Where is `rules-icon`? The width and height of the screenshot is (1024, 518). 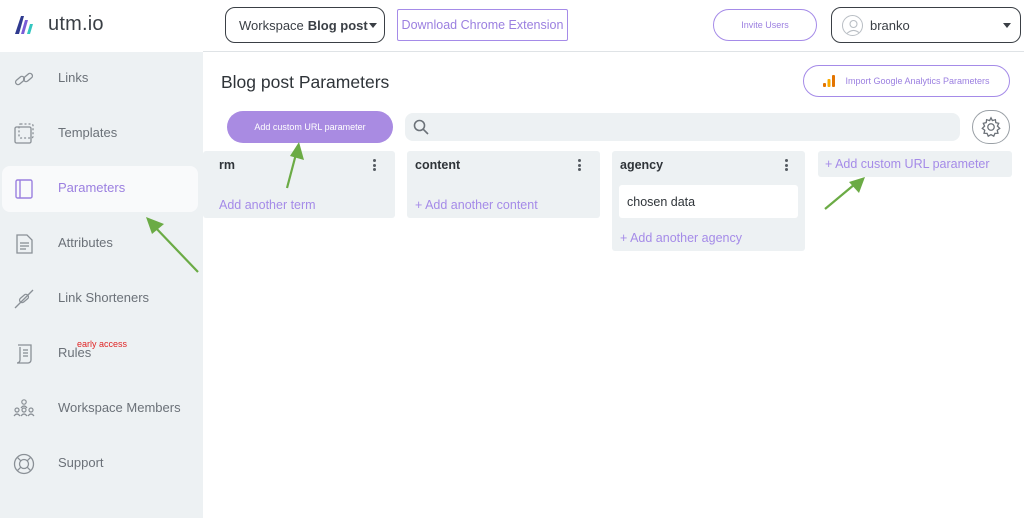
rules-icon is located at coordinates (24, 354).